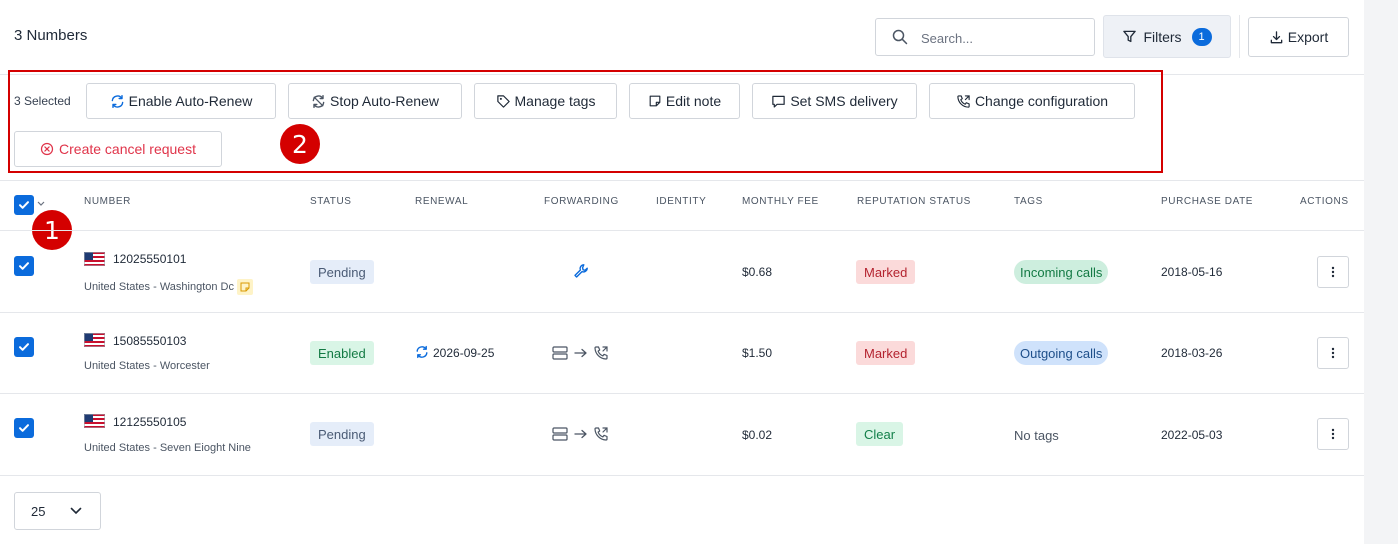 The height and width of the screenshot is (544, 1398). What do you see at coordinates (1192, 435) in the screenshot?
I see `purchase-date: 2022-05-03` at bounding box center [1192, 435].